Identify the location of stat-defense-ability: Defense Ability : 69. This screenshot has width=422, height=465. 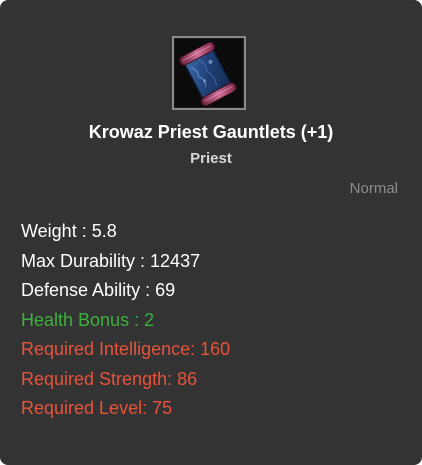
(98, 290).